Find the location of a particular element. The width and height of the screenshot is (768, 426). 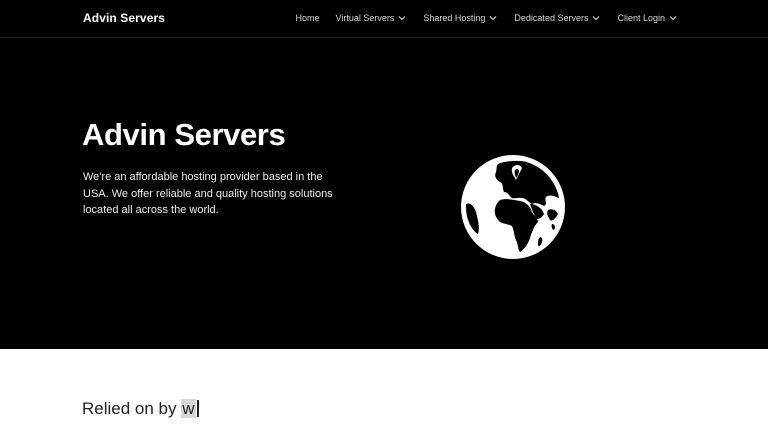

relied-prefix: Relied on by is located at coordinates (132, 408).